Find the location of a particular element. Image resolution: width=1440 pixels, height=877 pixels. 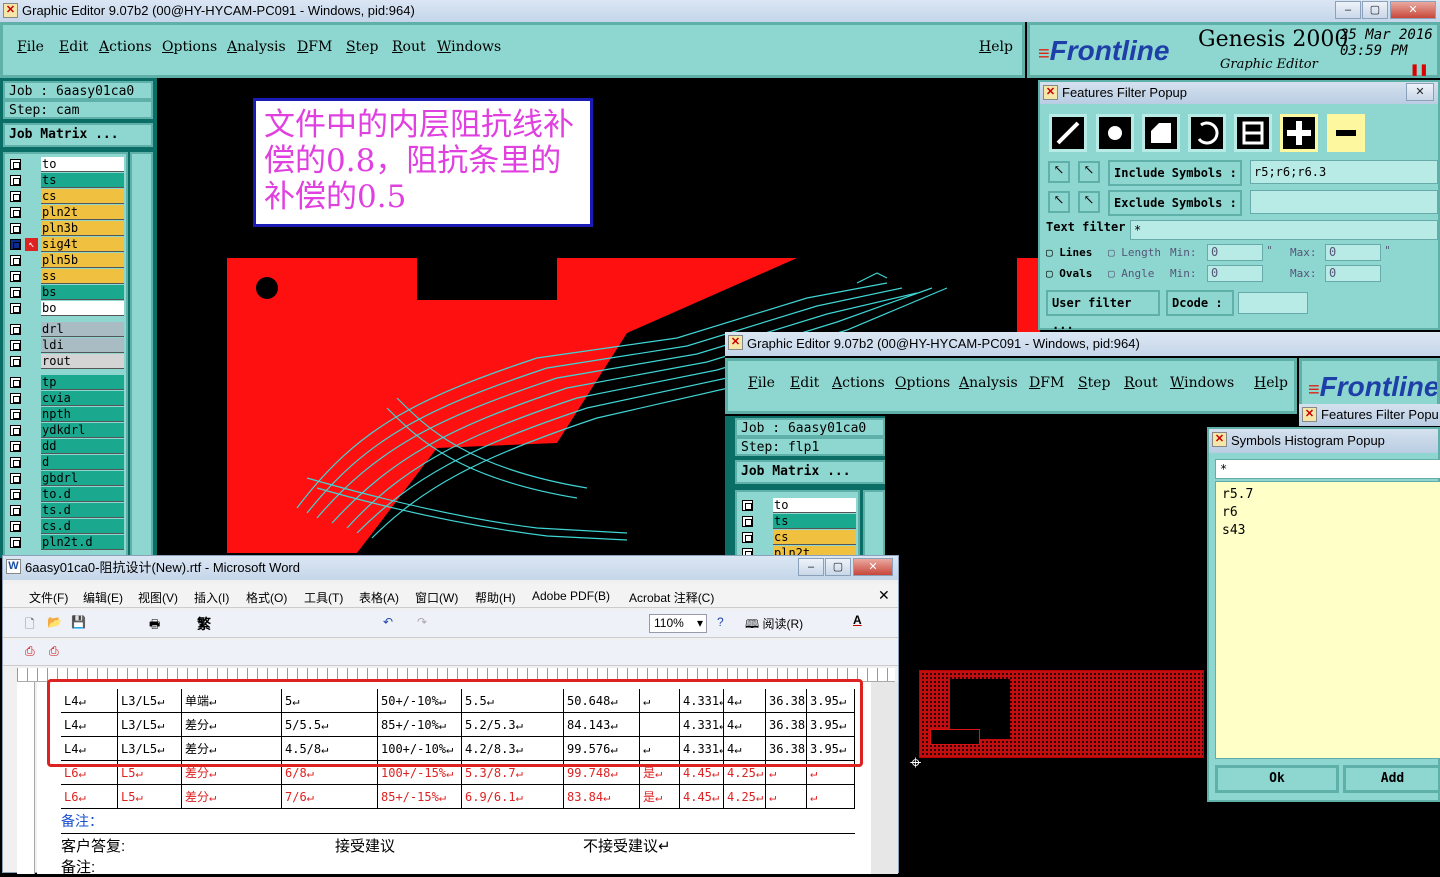

menu-help: Help is located at coordinates (996, 47).